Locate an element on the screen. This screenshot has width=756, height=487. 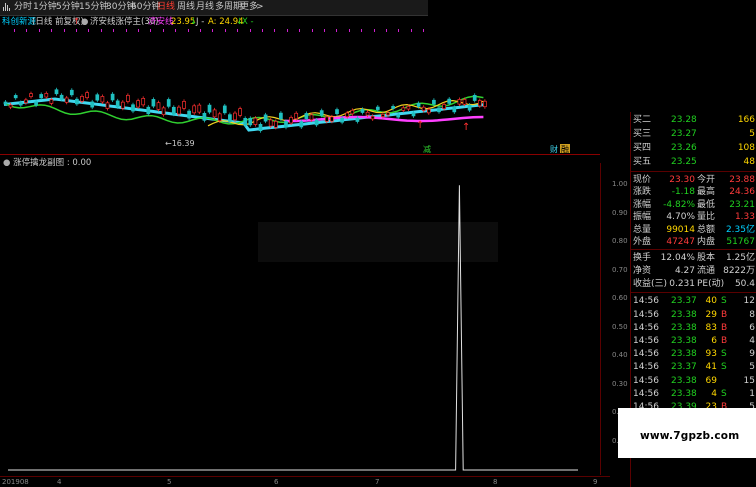
tick-volume: 6 is located at coordinates (714, 341).